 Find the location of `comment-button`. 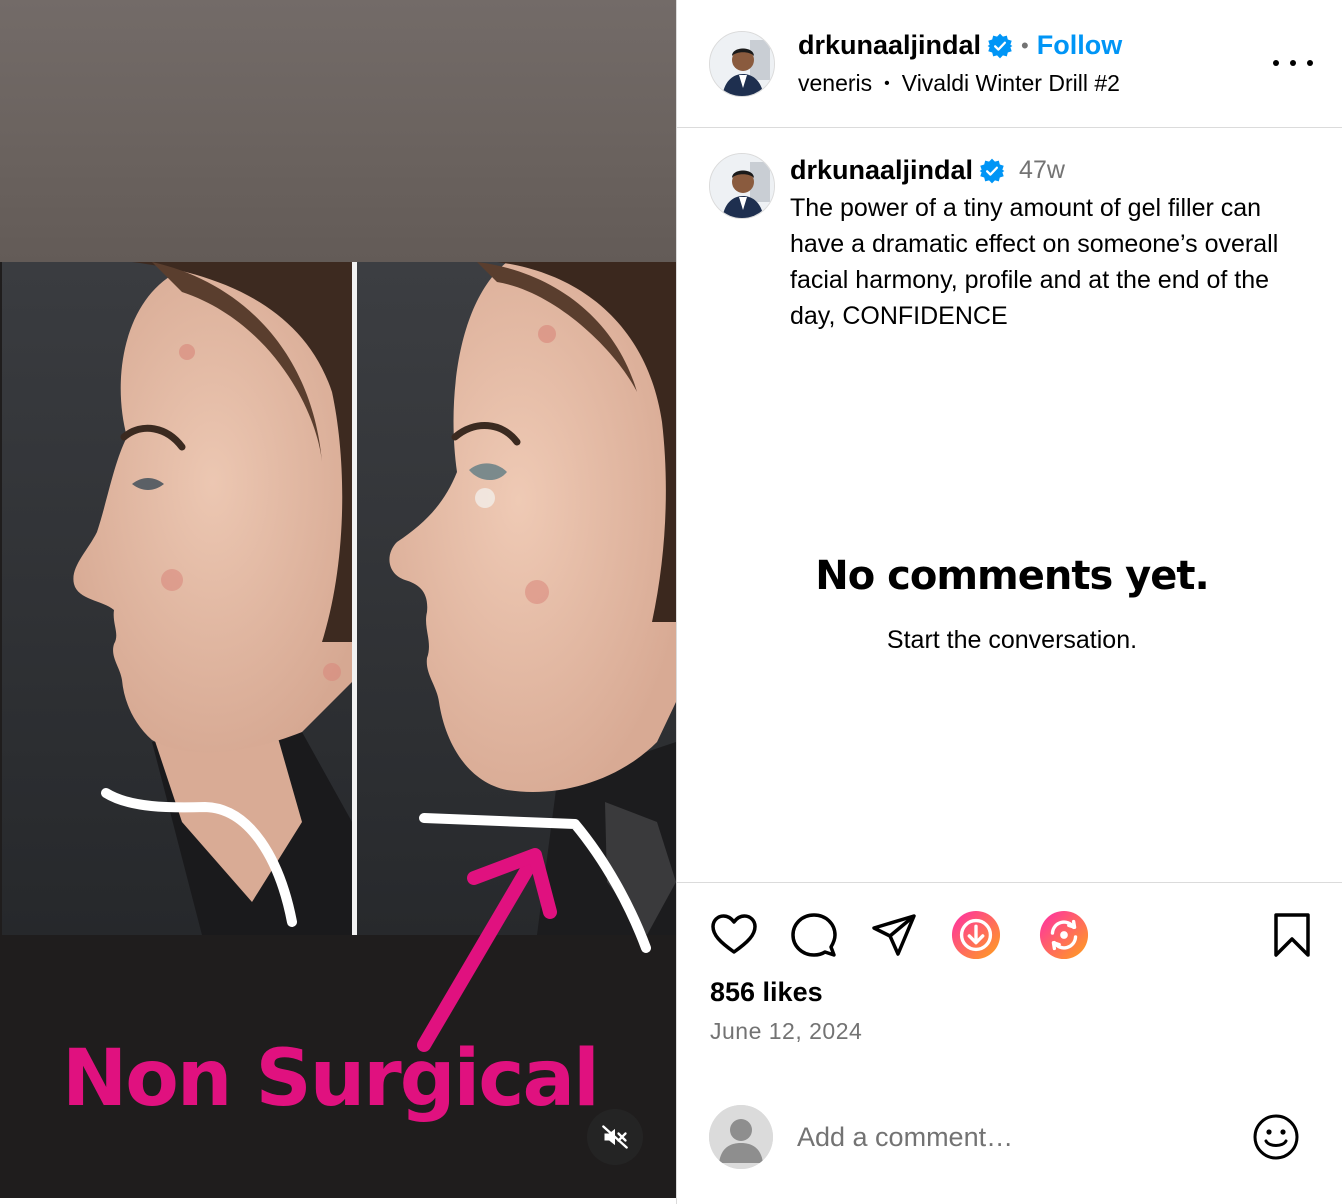

comment-button is located at coordinates (814, 935).